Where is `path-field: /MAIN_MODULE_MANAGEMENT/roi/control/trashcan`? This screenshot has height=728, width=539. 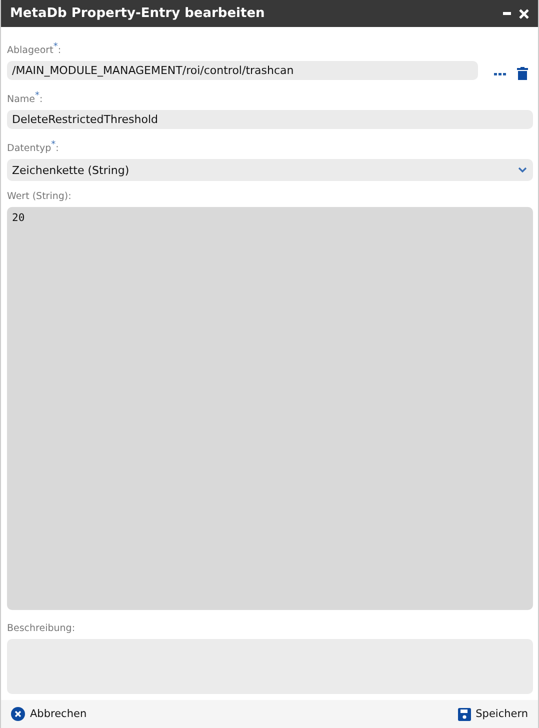
path-field: /MAIN_MODULE_MANAGEMENT/roi/control/trashcan is located at coordinates (242, 70).